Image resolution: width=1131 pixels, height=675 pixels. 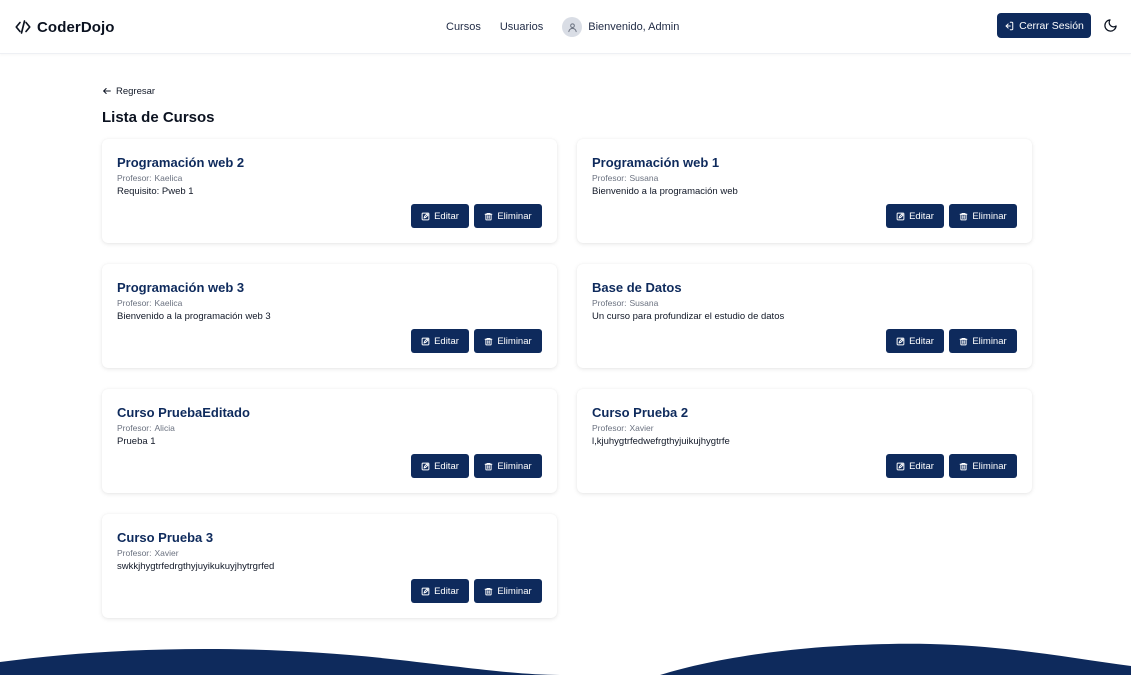 I want to click on course-title: Curso PruebaEditado, so click(x=183, y=412).